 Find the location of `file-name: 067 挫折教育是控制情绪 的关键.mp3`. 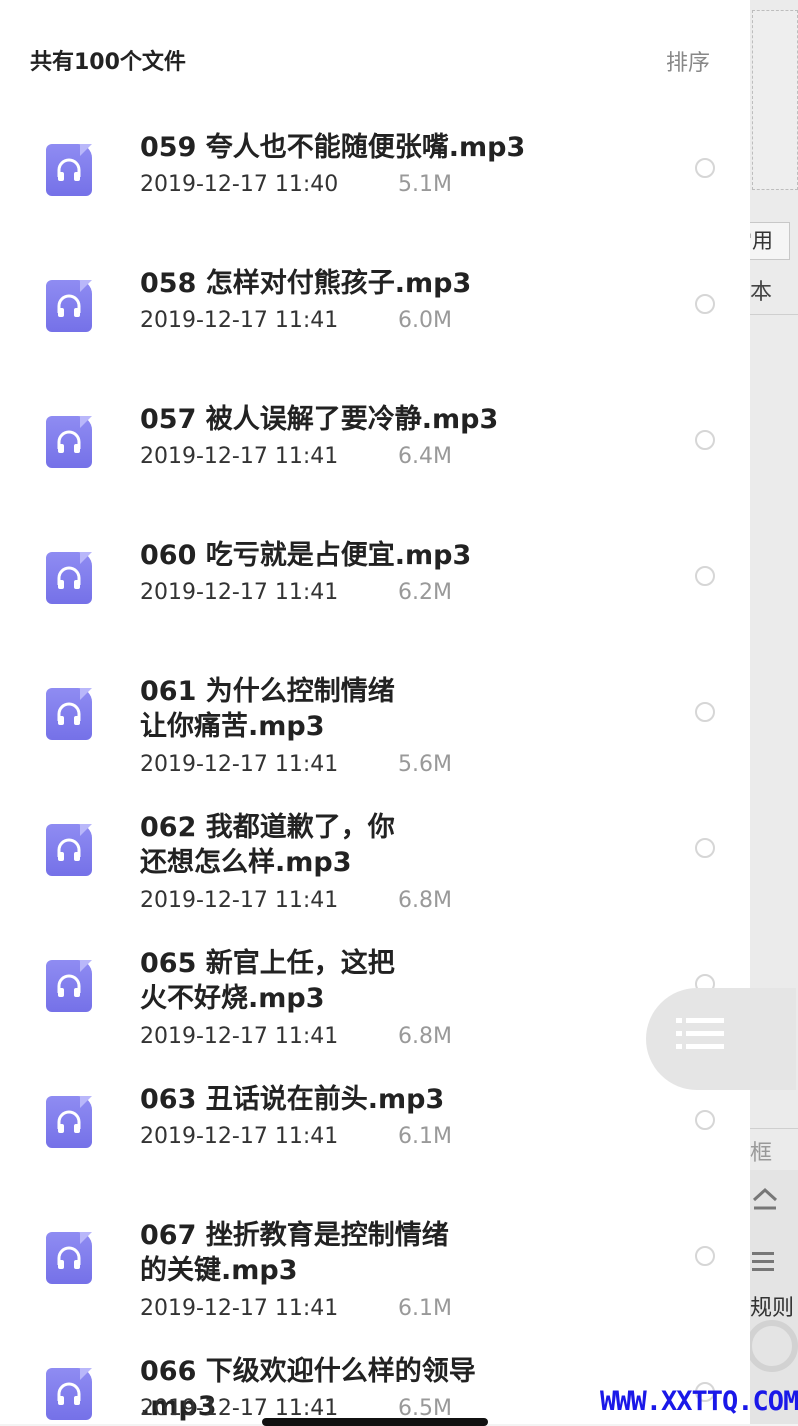

file-name: 067 挫折教育是控制情绪 的关键.mp3 is located at coordinates (294, 1253).